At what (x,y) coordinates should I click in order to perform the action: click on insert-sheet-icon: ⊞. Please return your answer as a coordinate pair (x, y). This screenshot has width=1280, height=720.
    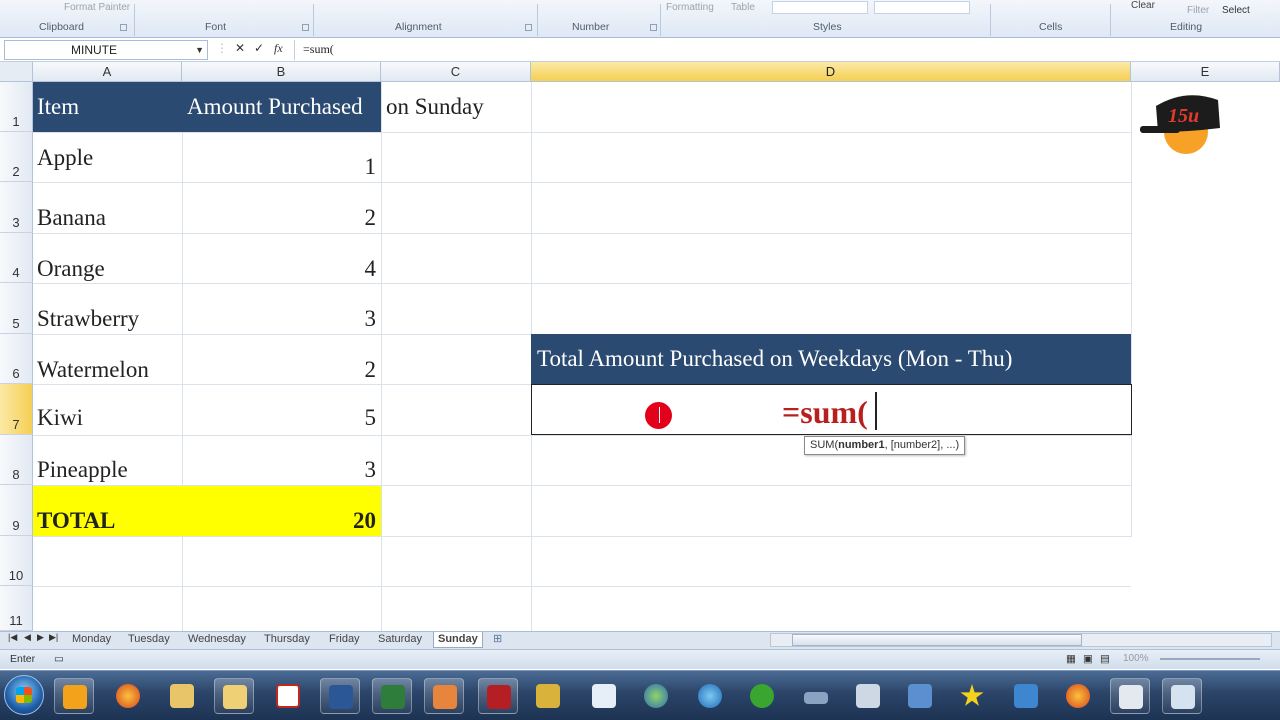
    Looking at the image, I should click on (497, 638).